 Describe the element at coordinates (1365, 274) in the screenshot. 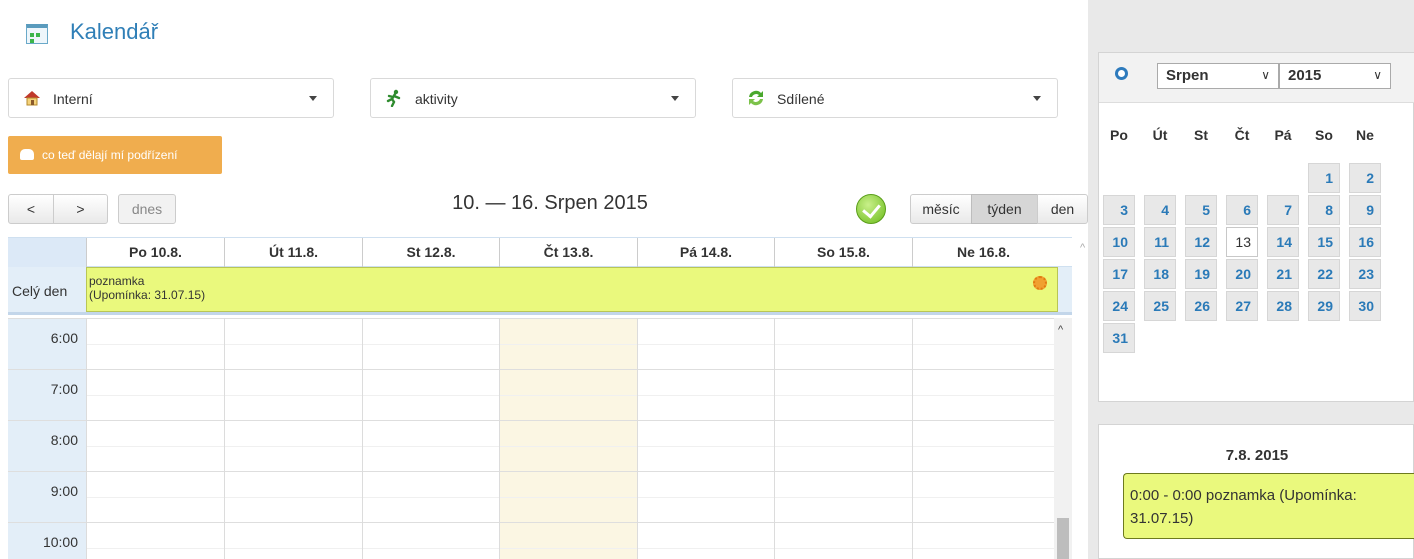

I see `mini-calendar-day: 23` at that location.